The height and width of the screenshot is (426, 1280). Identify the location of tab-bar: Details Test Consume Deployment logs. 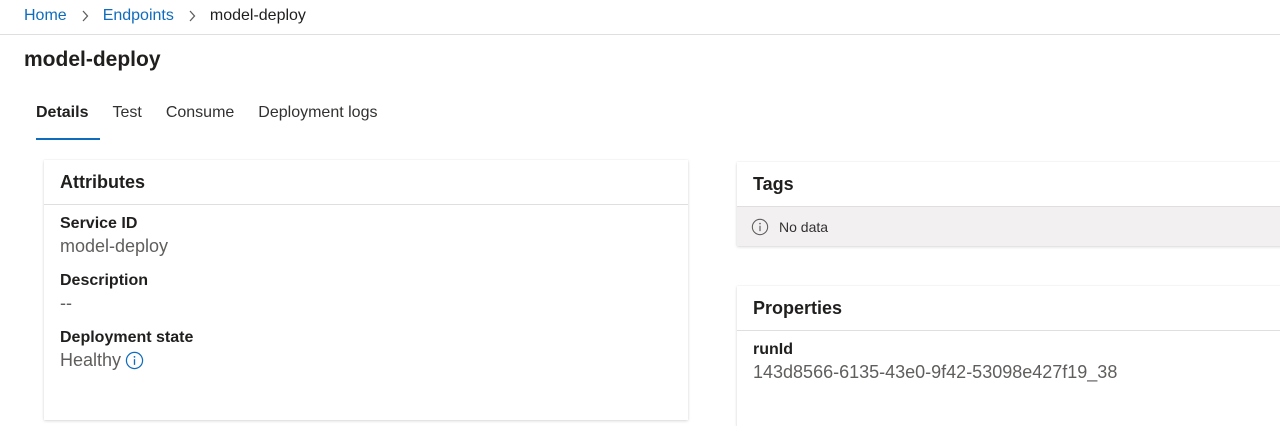
(206, 120).